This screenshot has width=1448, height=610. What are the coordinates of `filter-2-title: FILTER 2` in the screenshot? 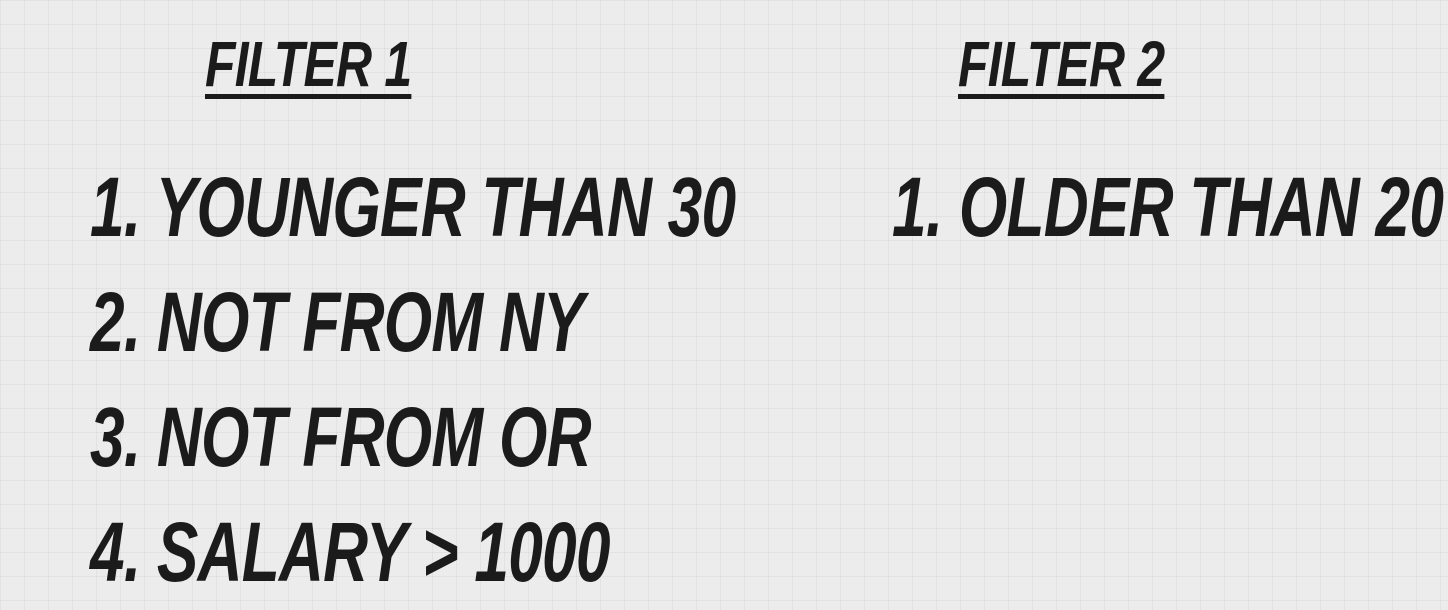 It's located at (1061, 64).